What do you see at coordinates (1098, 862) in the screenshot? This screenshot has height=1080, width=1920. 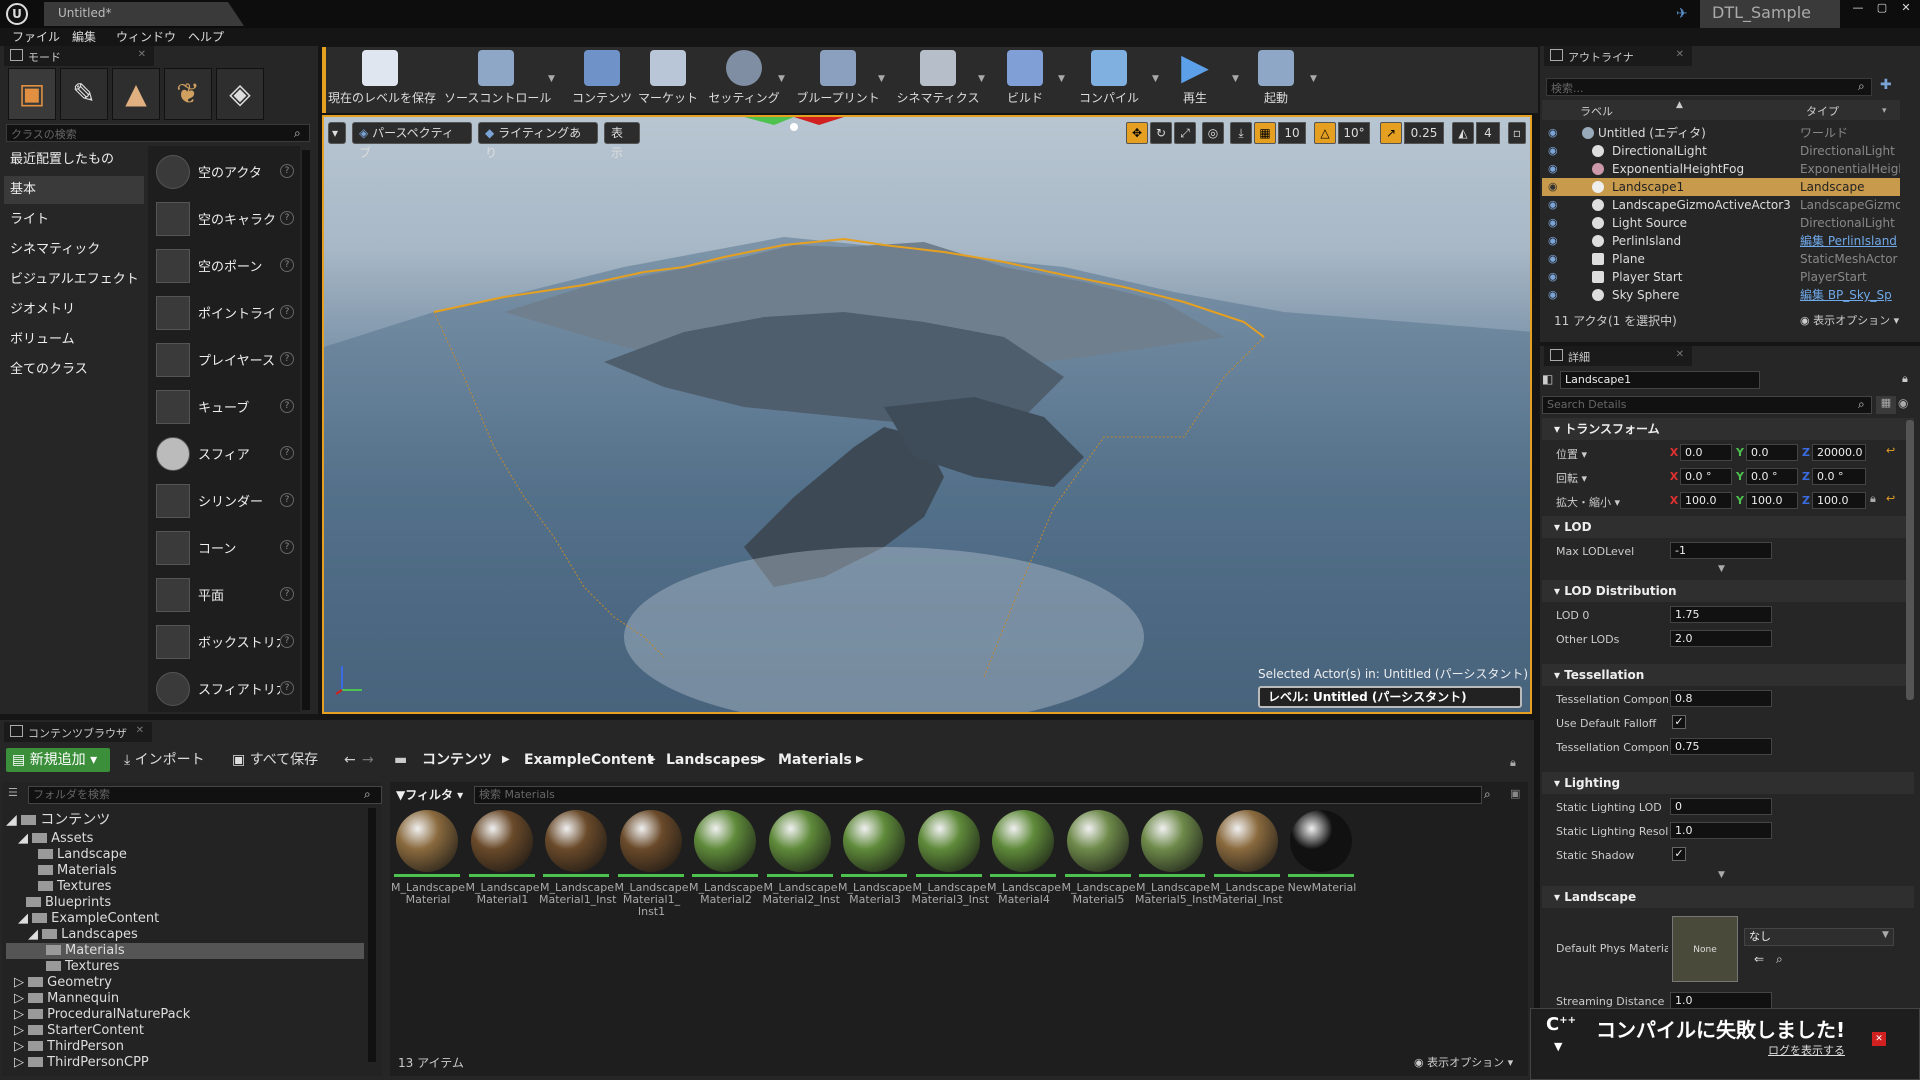 I see `asset-tile: M_Landscape Material5` at bounding box center [1098, 862].